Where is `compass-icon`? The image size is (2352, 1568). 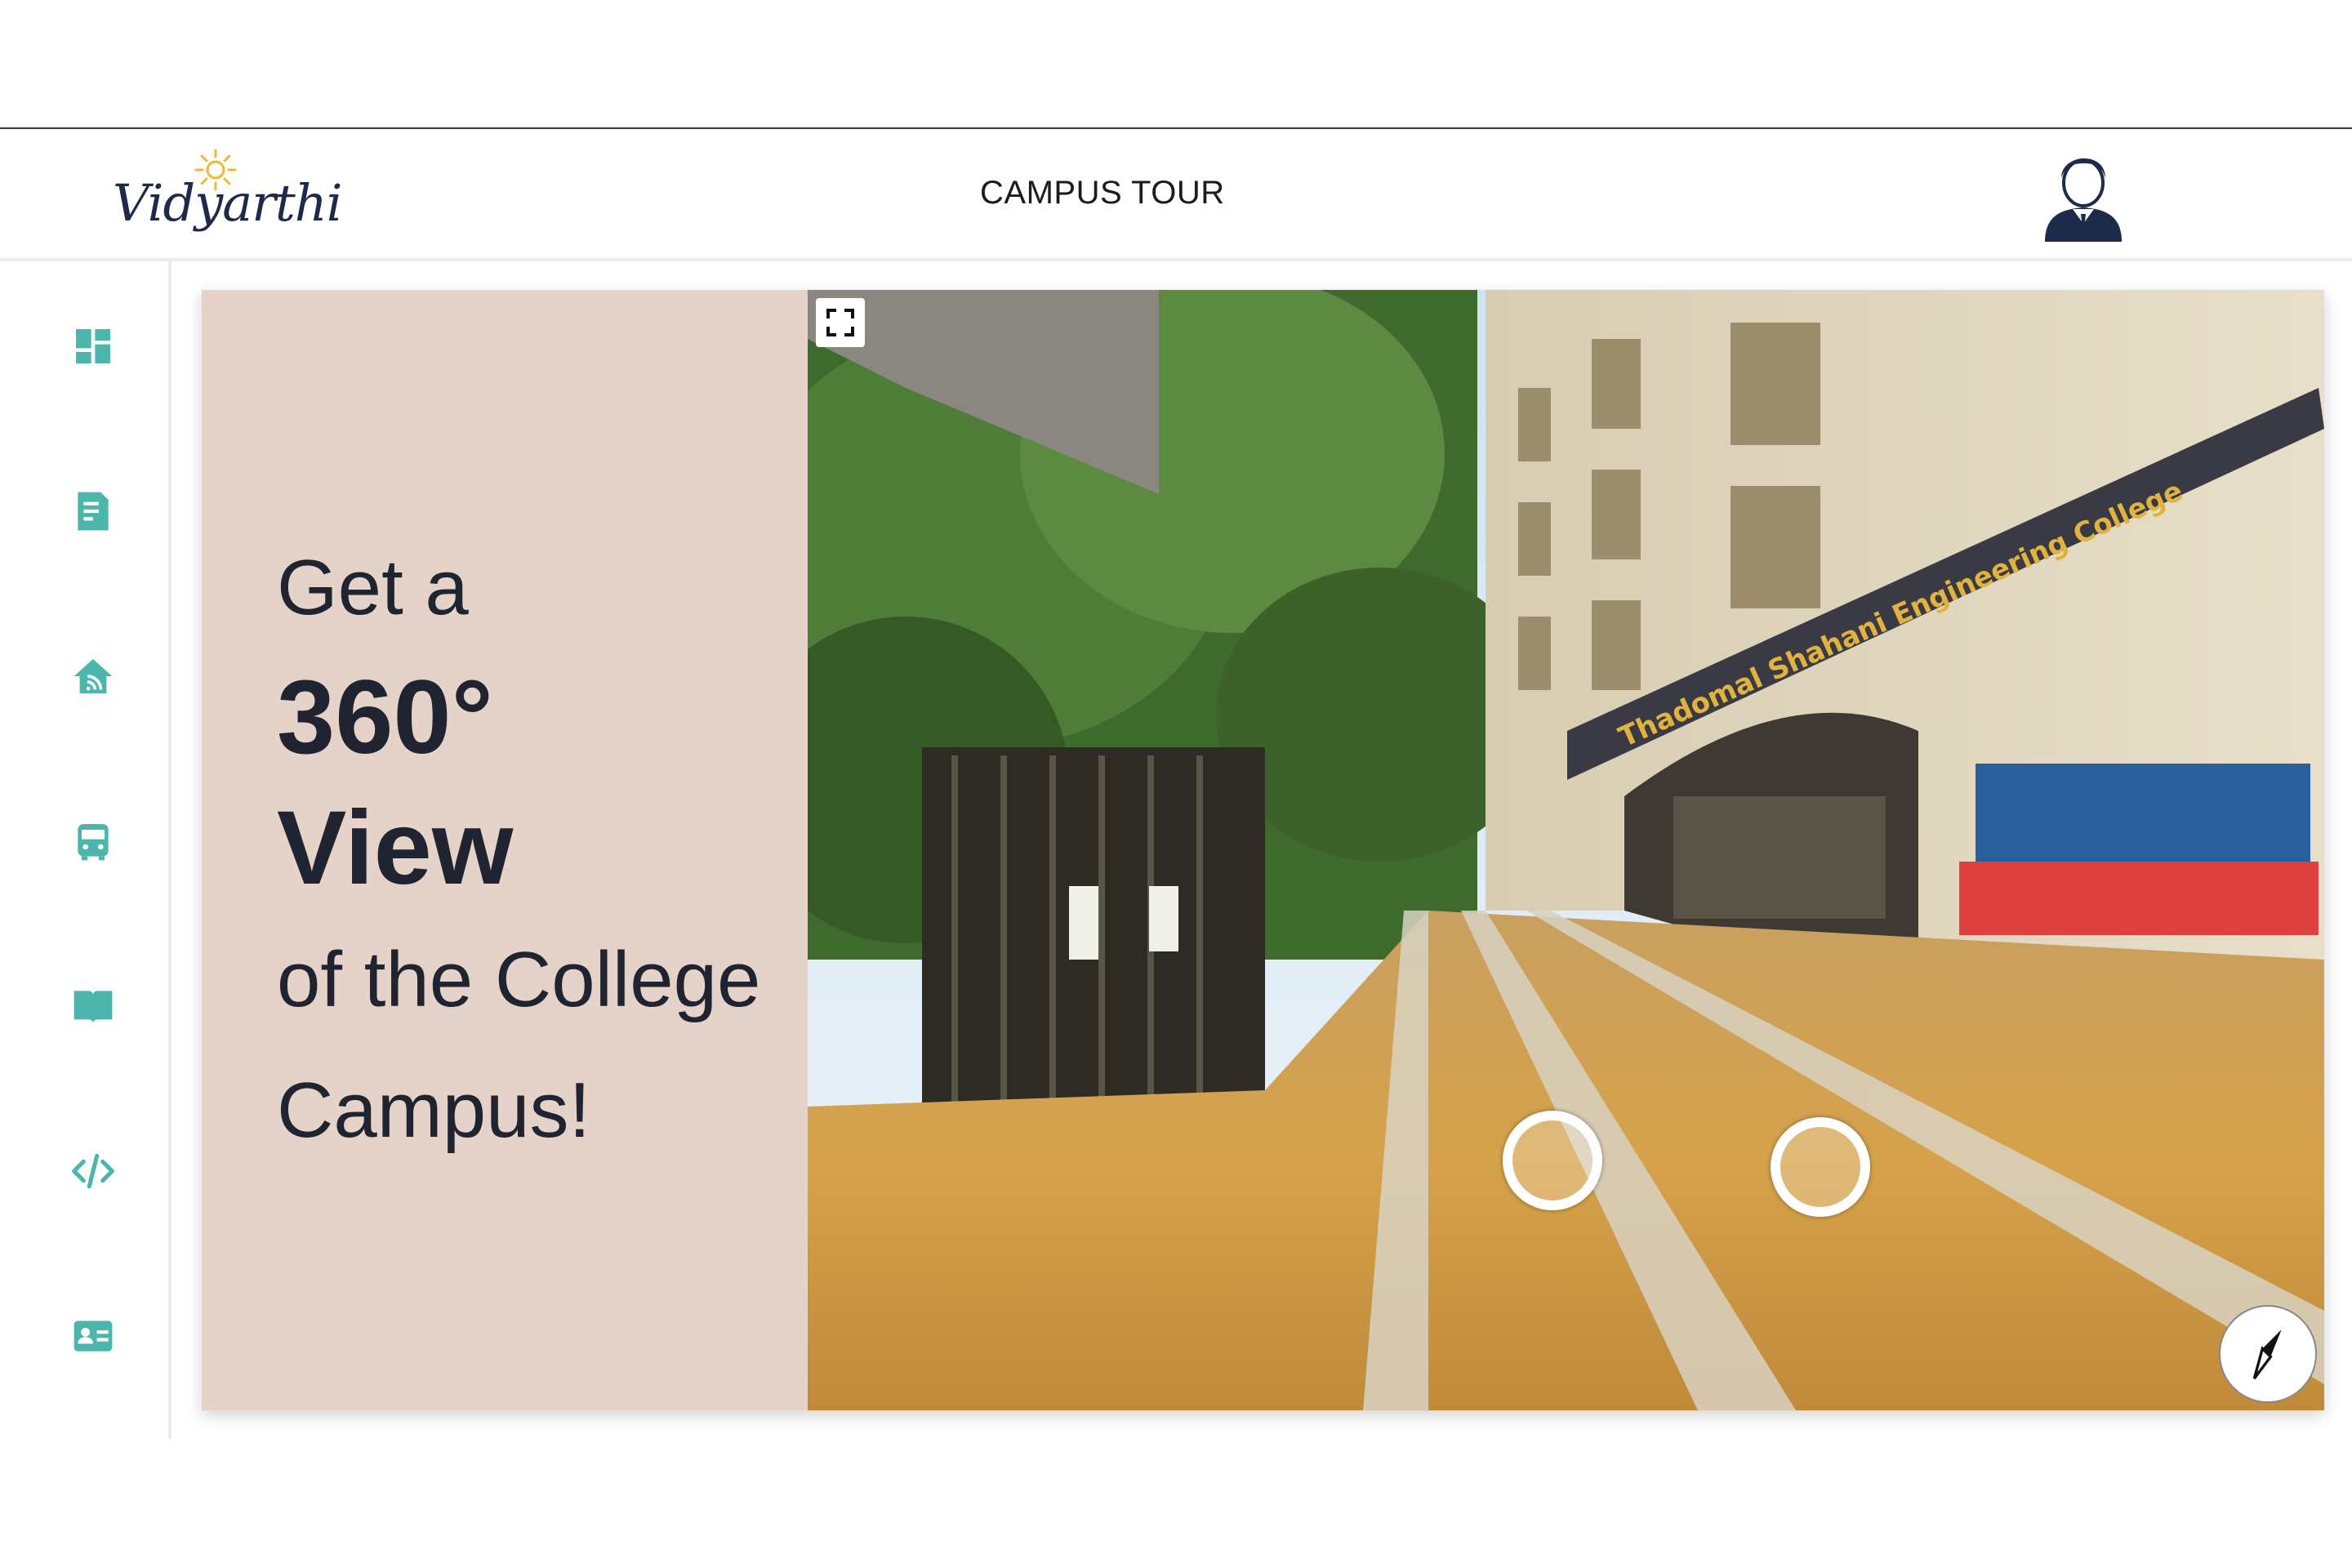 compass-icon is located at coordinates (2267, 1354).